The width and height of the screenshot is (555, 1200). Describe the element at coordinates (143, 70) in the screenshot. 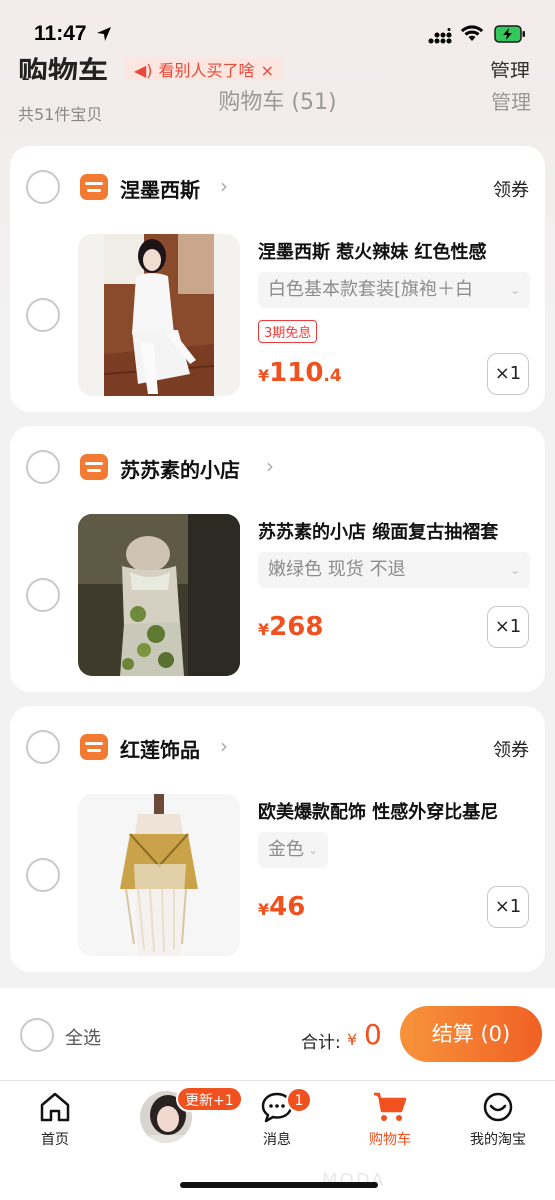

I see `speaker-icon: ◀)` at that location.